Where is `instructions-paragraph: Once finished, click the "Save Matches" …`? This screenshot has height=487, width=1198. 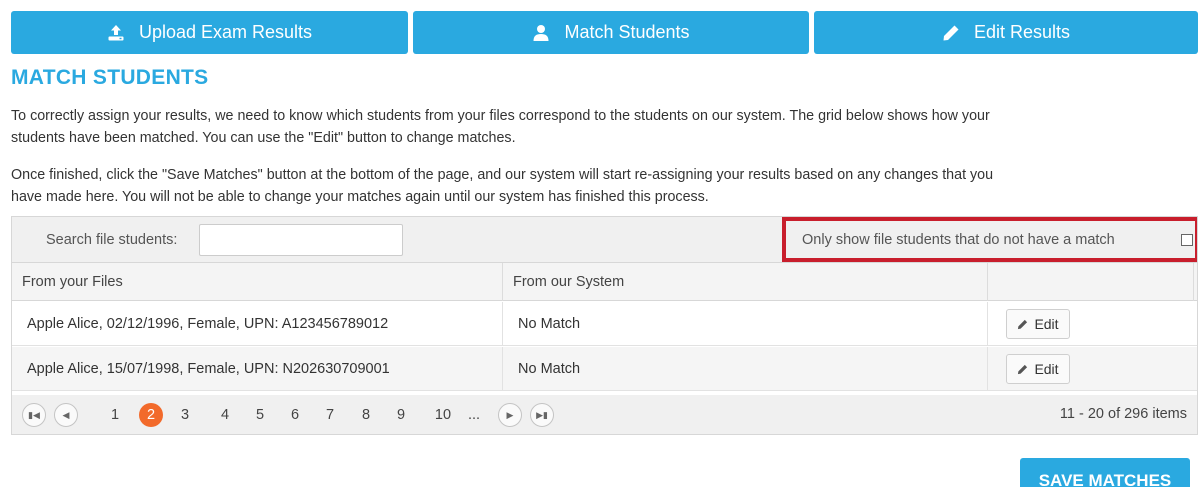 instructions-paragraph: Once finished, click the "Save Matches" … is located at coordinates (604, 186).